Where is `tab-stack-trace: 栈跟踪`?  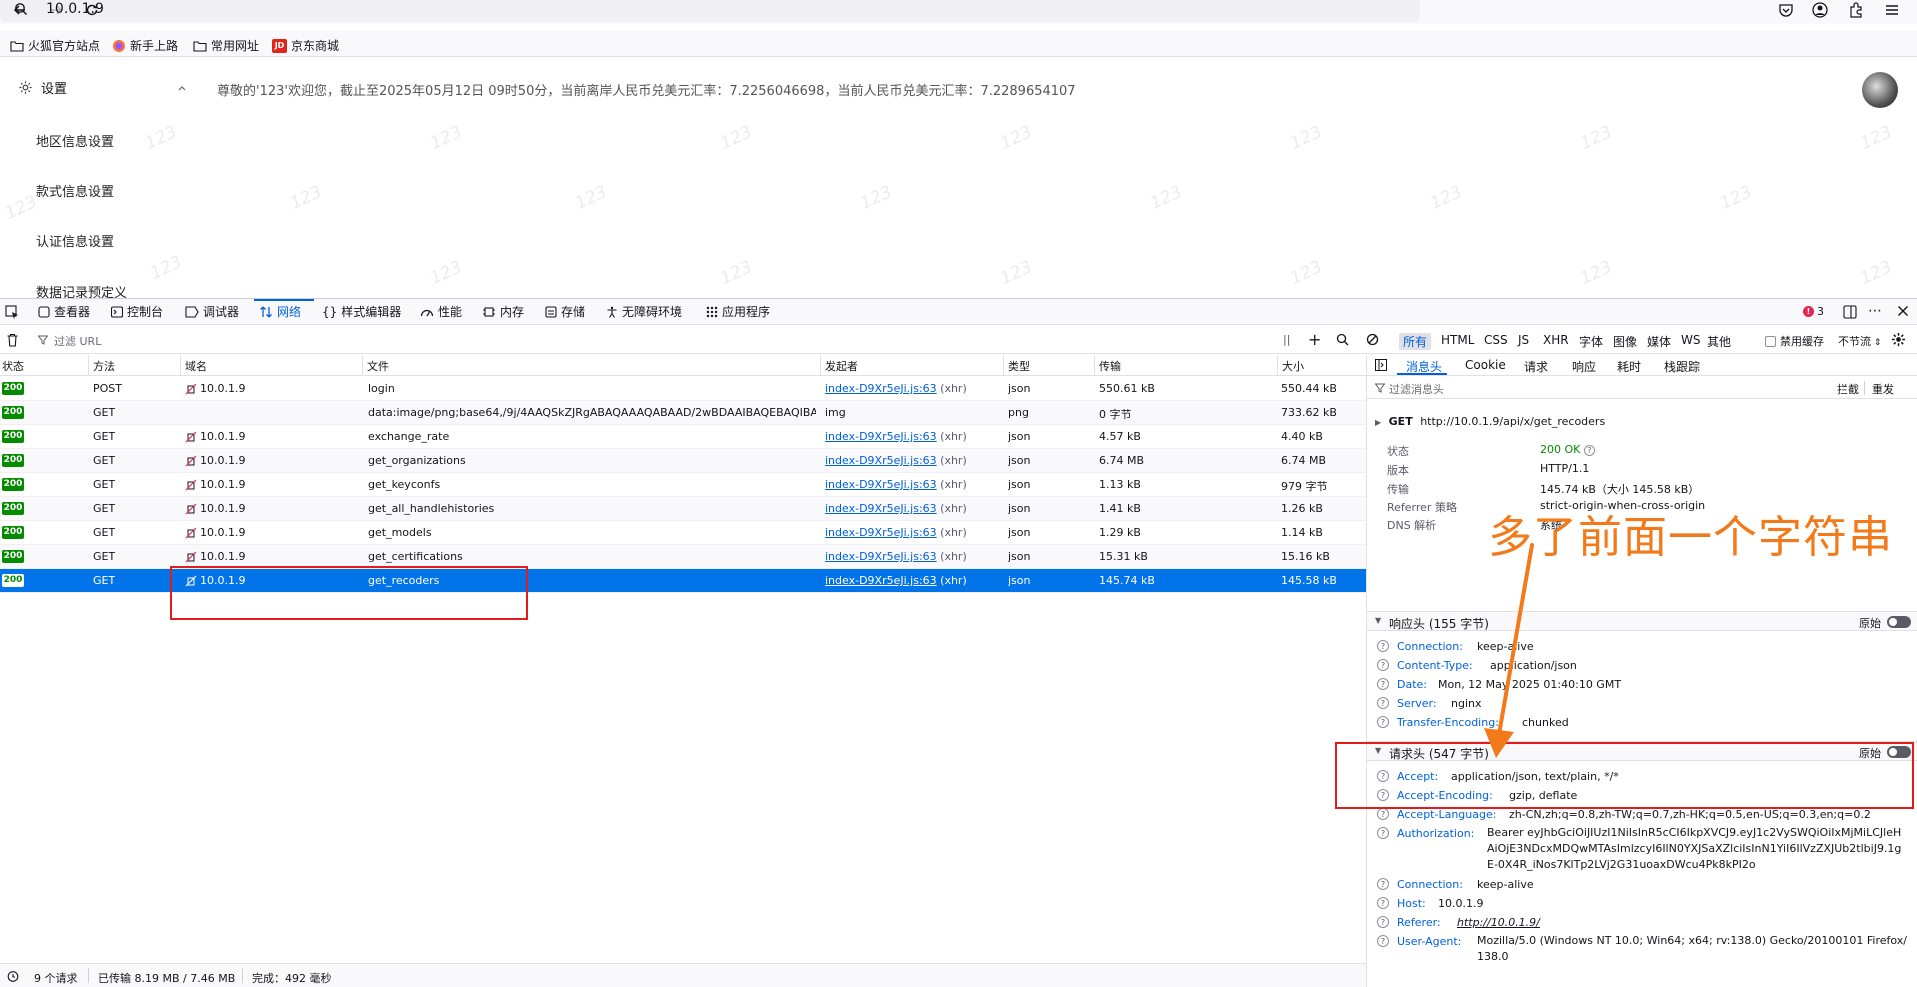 tab-stack-trace: 栈跟踪 is located at coordinates (1682, 366).